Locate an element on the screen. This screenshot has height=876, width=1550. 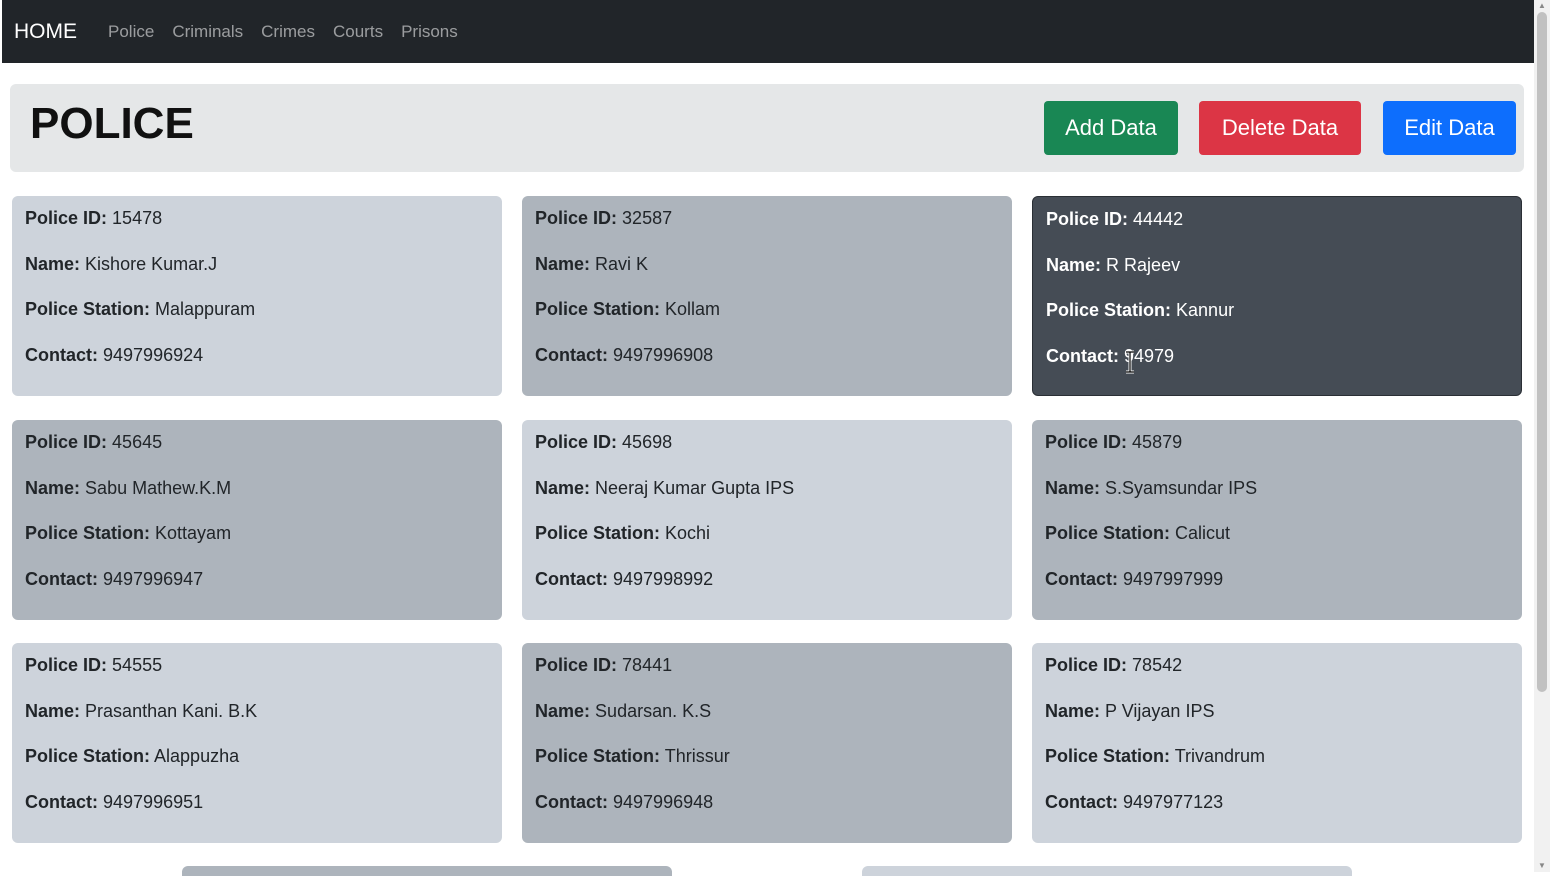
contact-row: Contact: 9497996947 is located at coordinates (257, 579).